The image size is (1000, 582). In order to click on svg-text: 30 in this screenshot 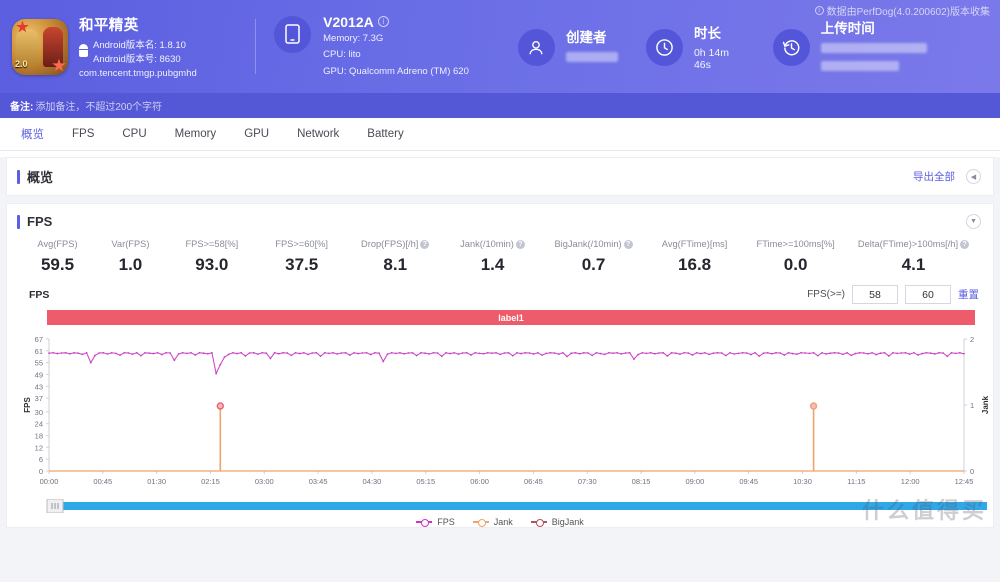, I will do `click(39, 412)`.